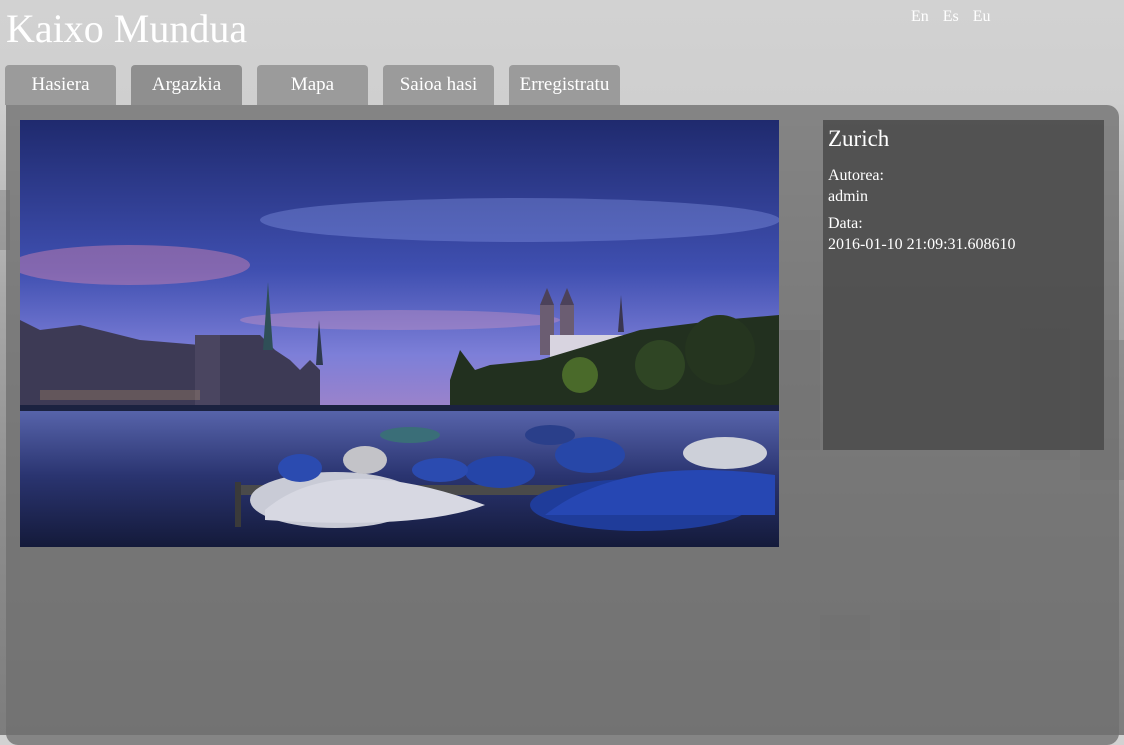 This screenshot has height=745, width=1124. Describe the element at coordinates (848, 196) in the screenshot. I see `author-value: admin` at that location.